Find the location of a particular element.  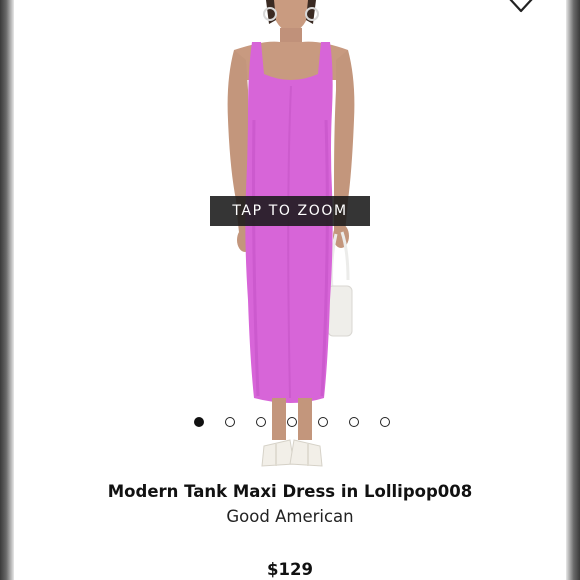

tap-to-zoom-label: TAP TO ZOOM is located at coordinates (290, 211).